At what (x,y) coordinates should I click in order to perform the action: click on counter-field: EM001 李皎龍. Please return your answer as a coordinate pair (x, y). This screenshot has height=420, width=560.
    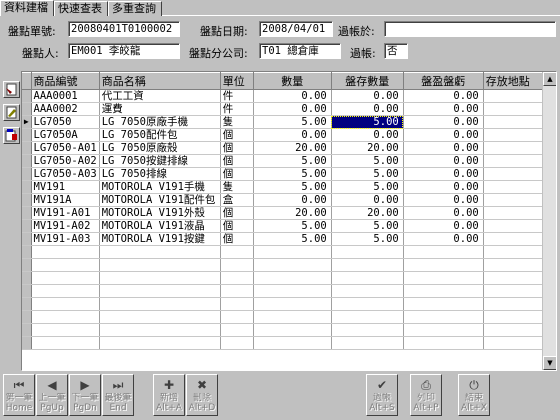
    Looking at the image, I should click on (124, 51).